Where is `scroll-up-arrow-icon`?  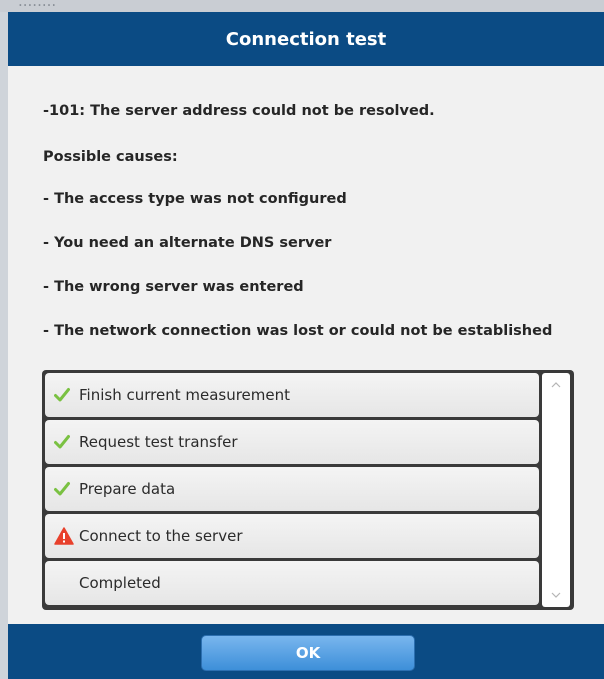 scroll-up-arrow-icon is located at coordinates (556, 385).